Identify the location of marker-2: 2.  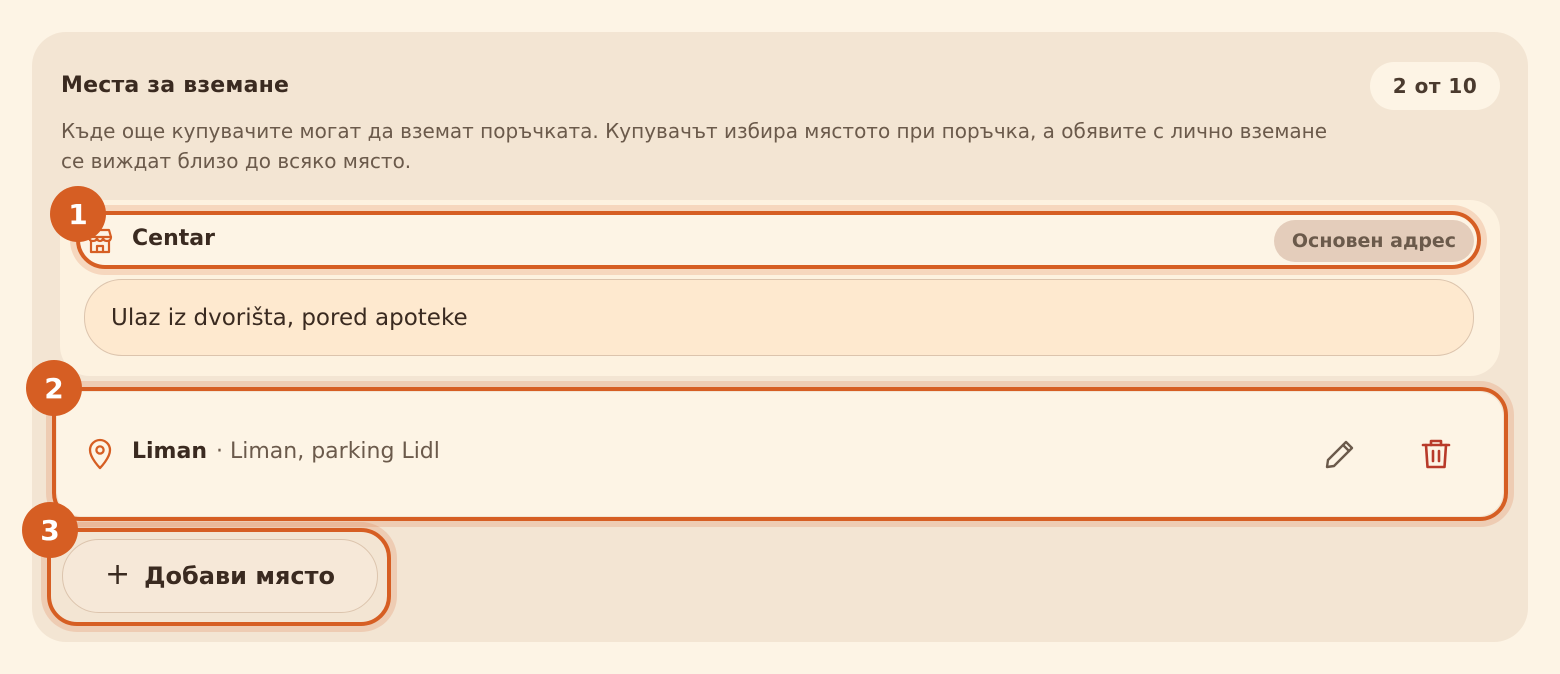
(54, 388).